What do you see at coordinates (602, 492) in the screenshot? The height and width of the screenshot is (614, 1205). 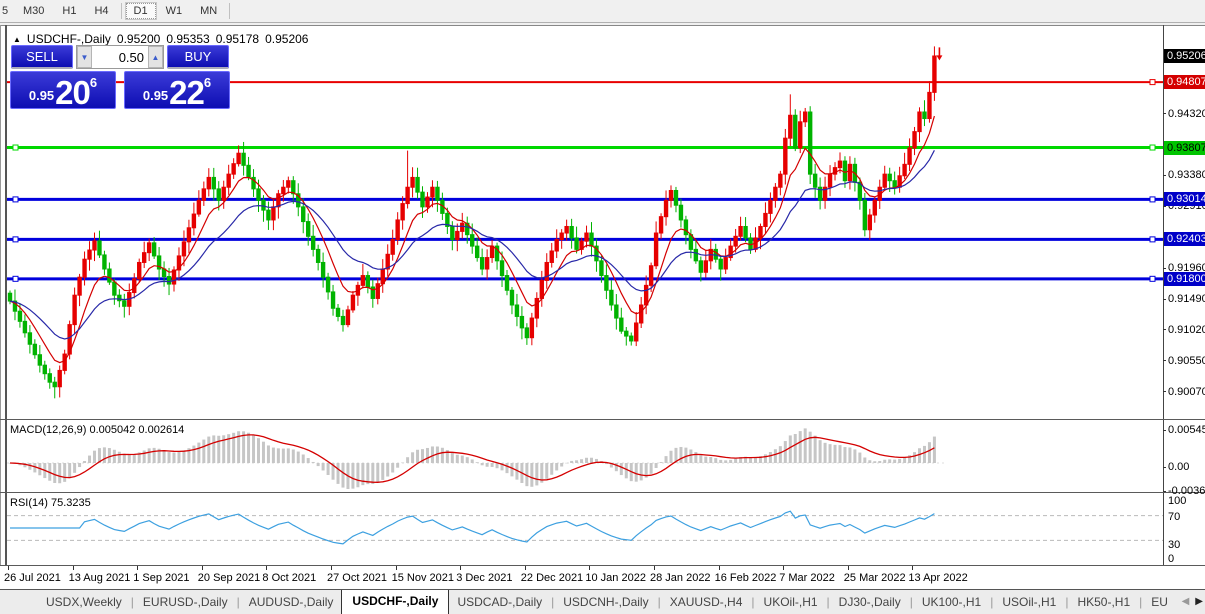 I see `pane-separator-rsi` at bounding box center [602, 492].